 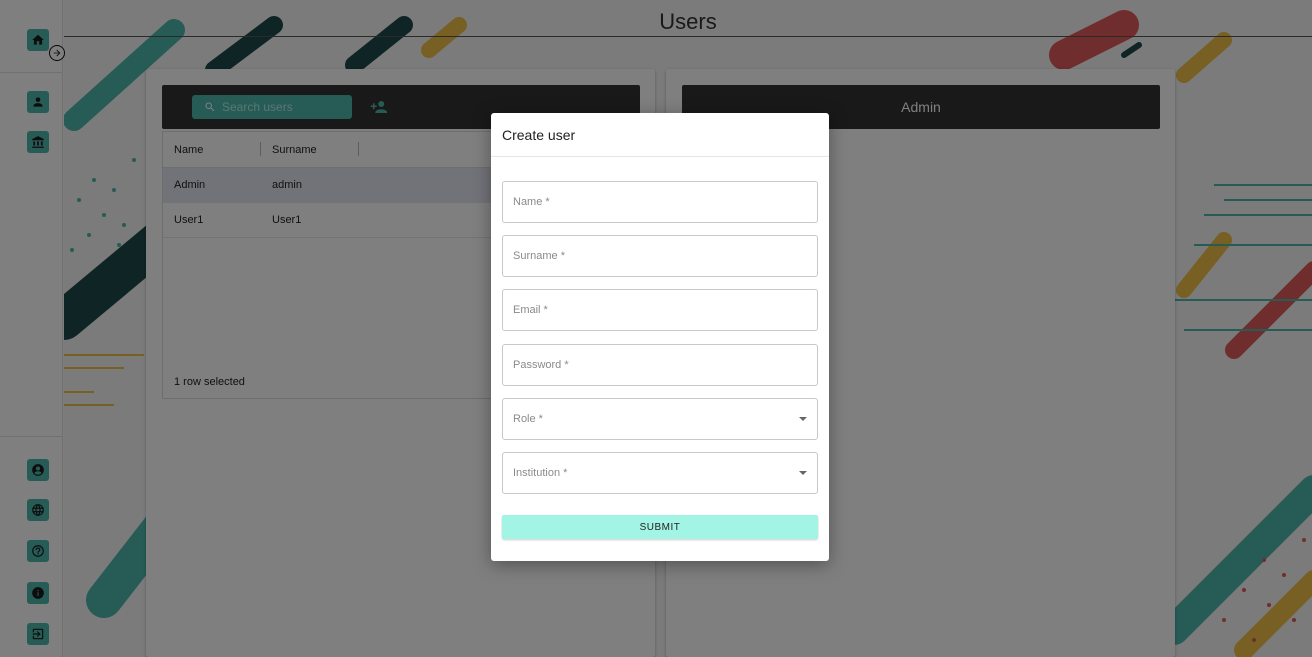 I want to click on role-select-label: Role *, so click(x=528, y=419).